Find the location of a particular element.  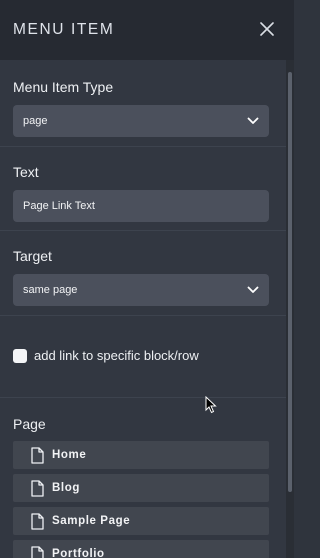

panel-header: MENU ITEM is located at coordinates (147, 30).